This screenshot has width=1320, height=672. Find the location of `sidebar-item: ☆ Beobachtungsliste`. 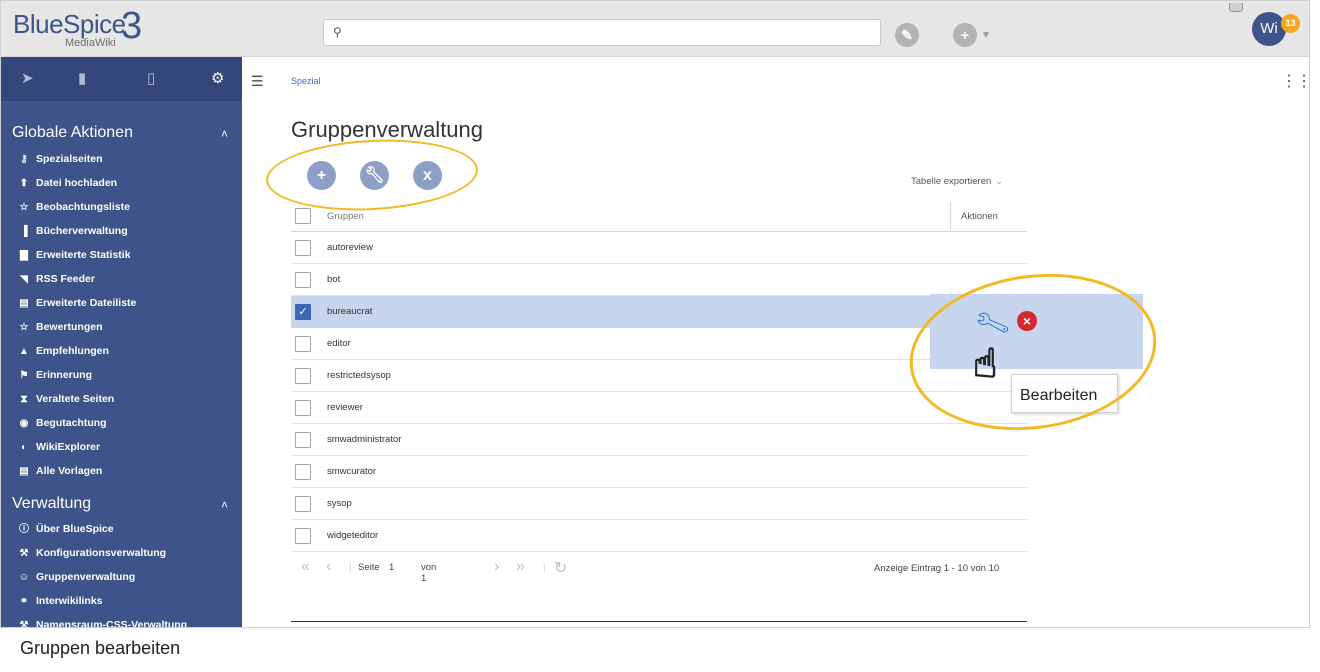

sidebar-item: ☆ Beobachtungsliste is located at coordinates (73, 207).